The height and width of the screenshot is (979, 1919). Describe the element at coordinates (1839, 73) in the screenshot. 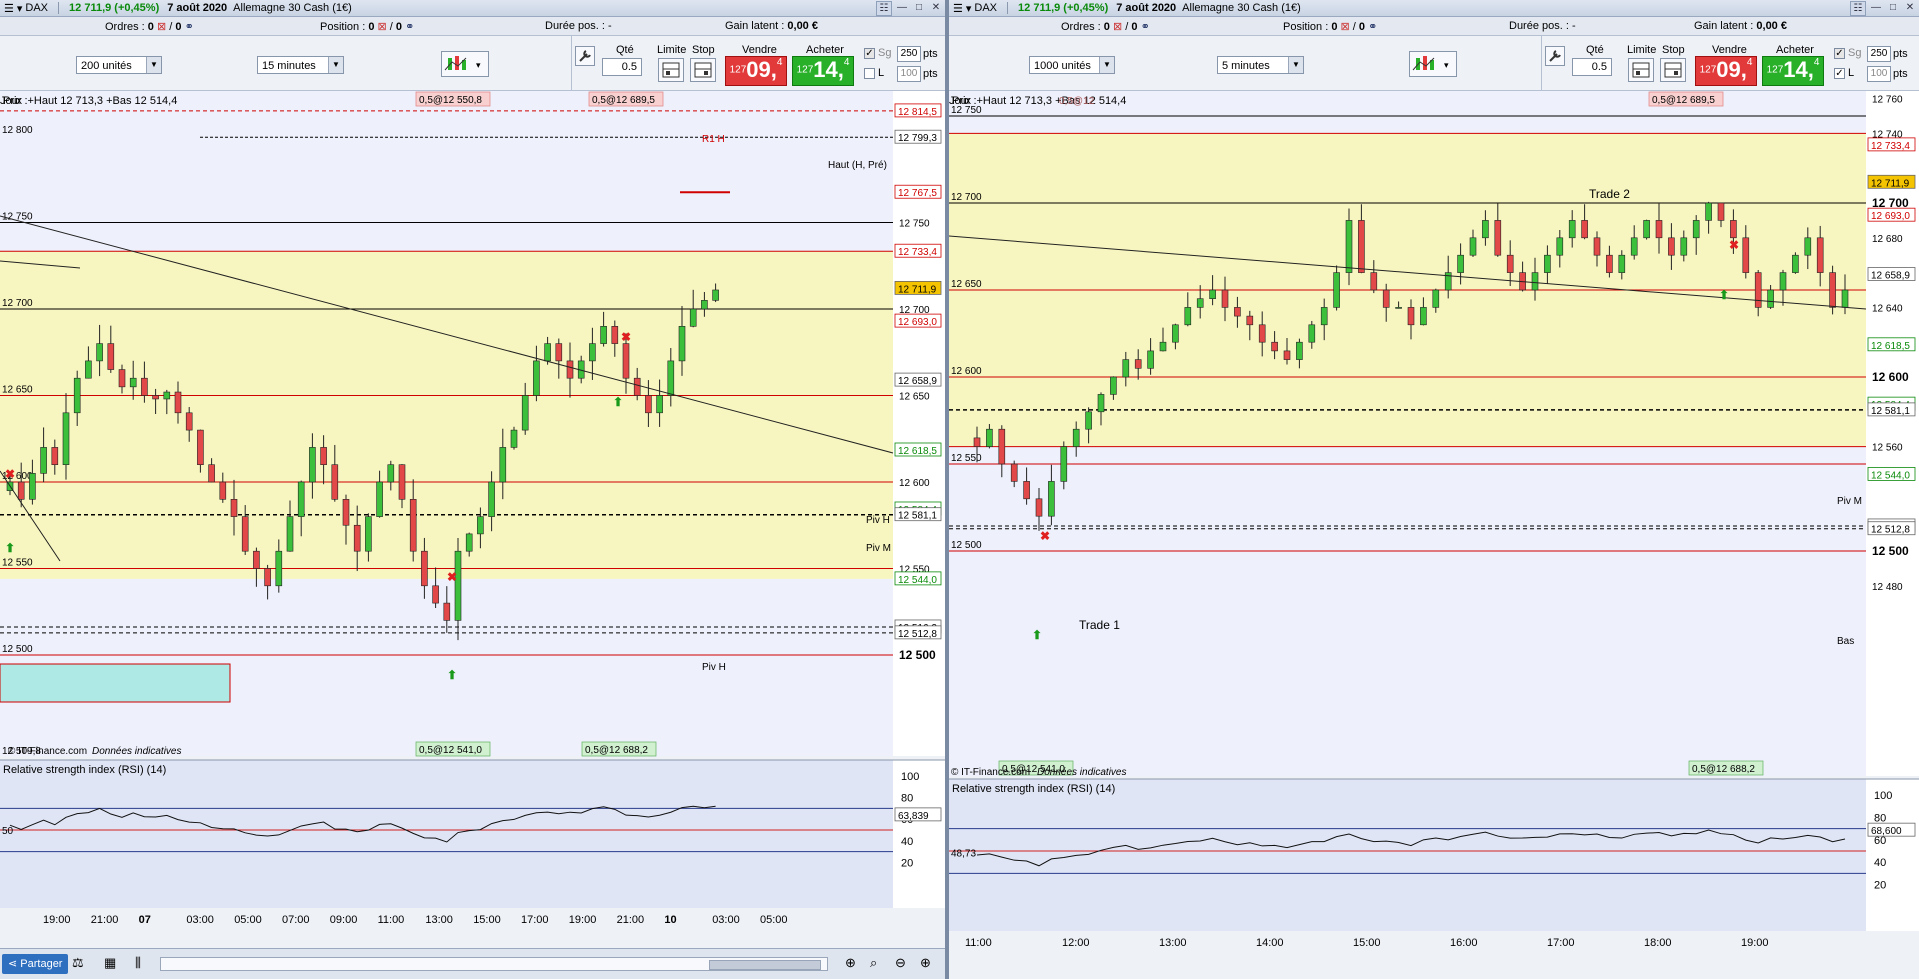

I see `l-checkbox: ✓` at that location.